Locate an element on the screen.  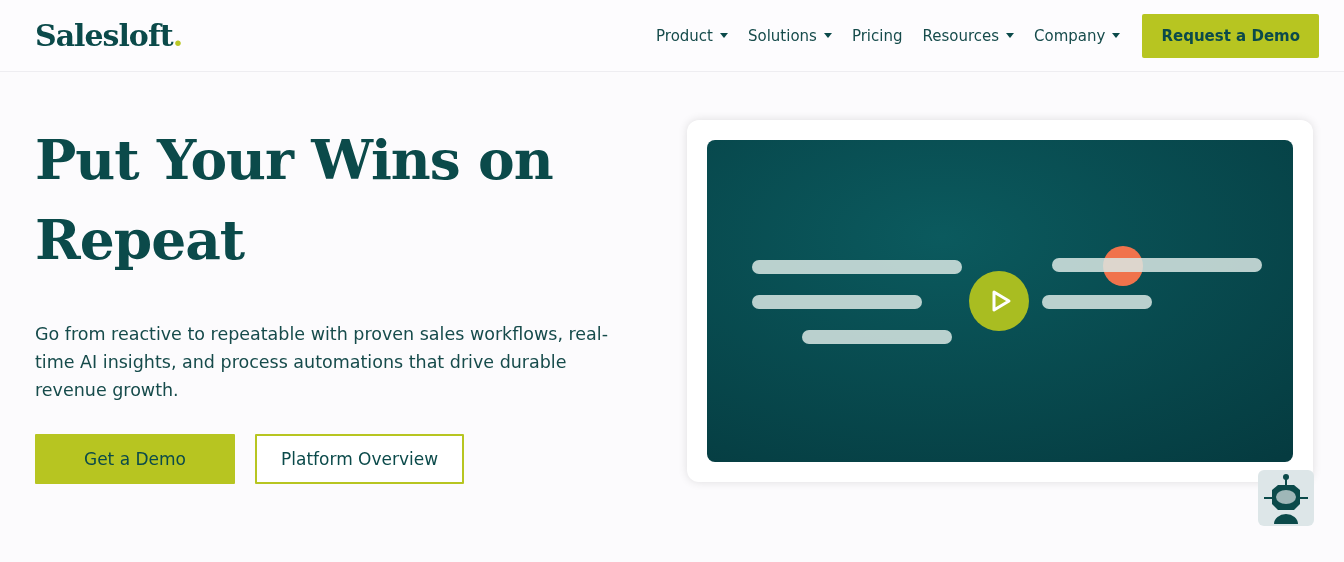
nav-link: Product is located at coordinates (692, 35).